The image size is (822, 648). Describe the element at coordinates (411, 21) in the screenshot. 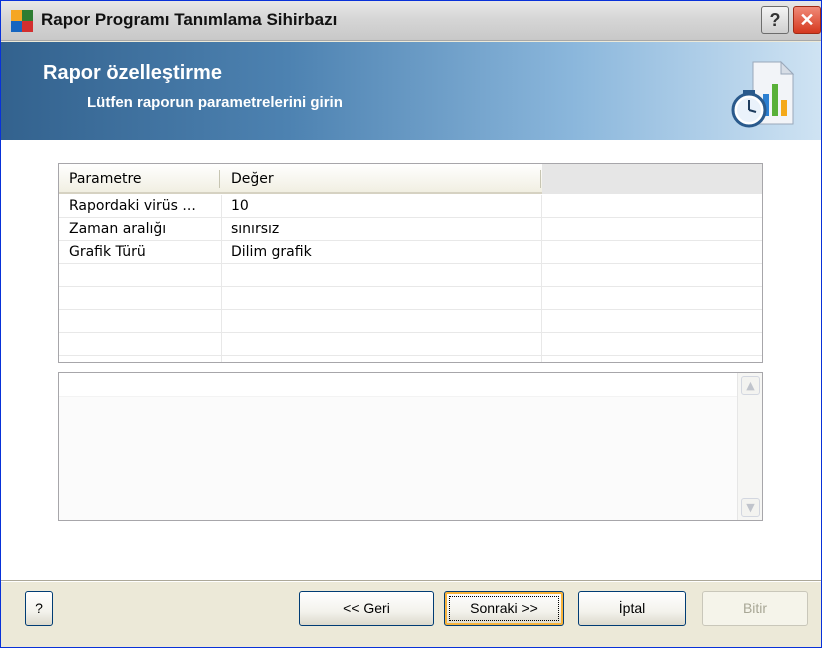

I see `title-bar: Rapor Programı Tanımlama Sihirbazı ? ✕` at that location.